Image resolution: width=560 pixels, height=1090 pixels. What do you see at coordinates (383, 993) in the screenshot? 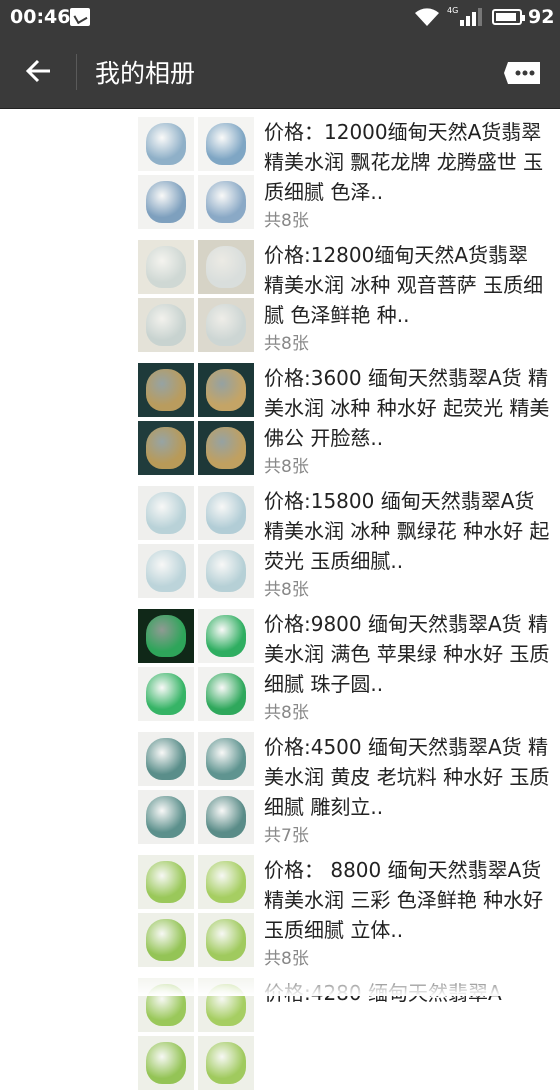
I see `album-description: 价格:4280 缅甸天然翡翠A` at bounding box center [383, 993].